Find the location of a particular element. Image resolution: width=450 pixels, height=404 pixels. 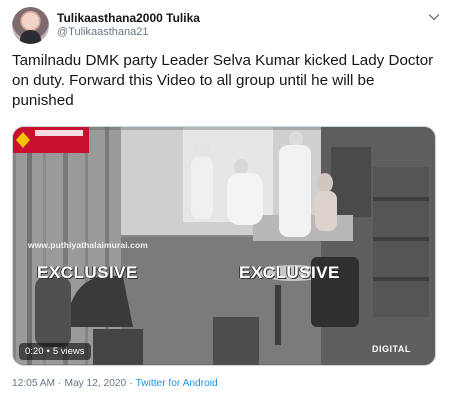

avatar is located at coordinates (30, 25).